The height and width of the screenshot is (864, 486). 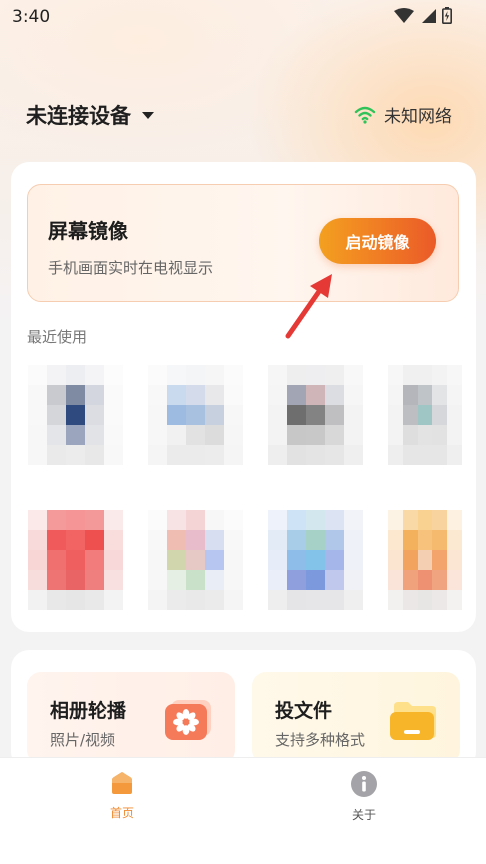 I want to click on nav-home: 首页, so click(x=122, y=795).